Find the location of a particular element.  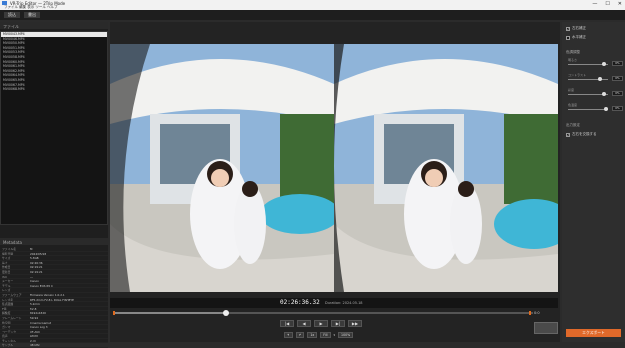

metadata-key: 解像度 is located at coordinates (6, 313).